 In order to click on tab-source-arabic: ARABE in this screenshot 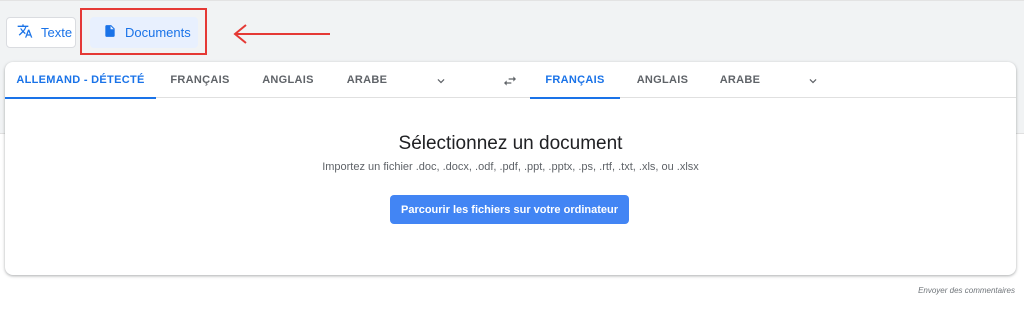, I will do `click(367, 80)`.